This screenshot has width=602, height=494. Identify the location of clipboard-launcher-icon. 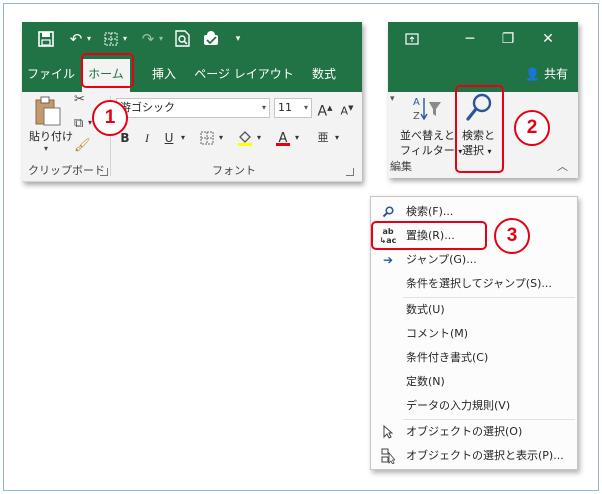
(104, 172).